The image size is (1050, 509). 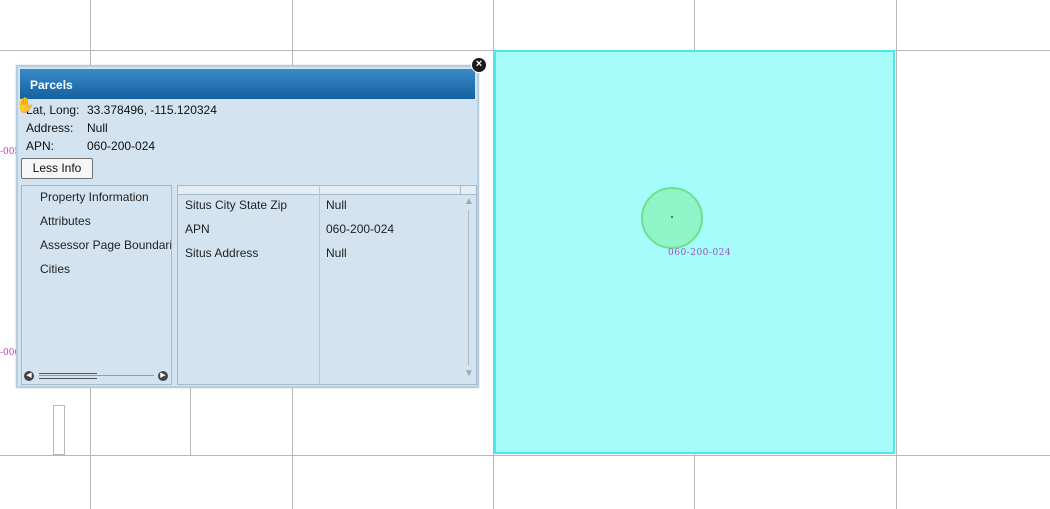 What do you see at coordinates (247, 84) in the screenshot?
I see `popup-header: Parcels` at bounding box center [247, 84].